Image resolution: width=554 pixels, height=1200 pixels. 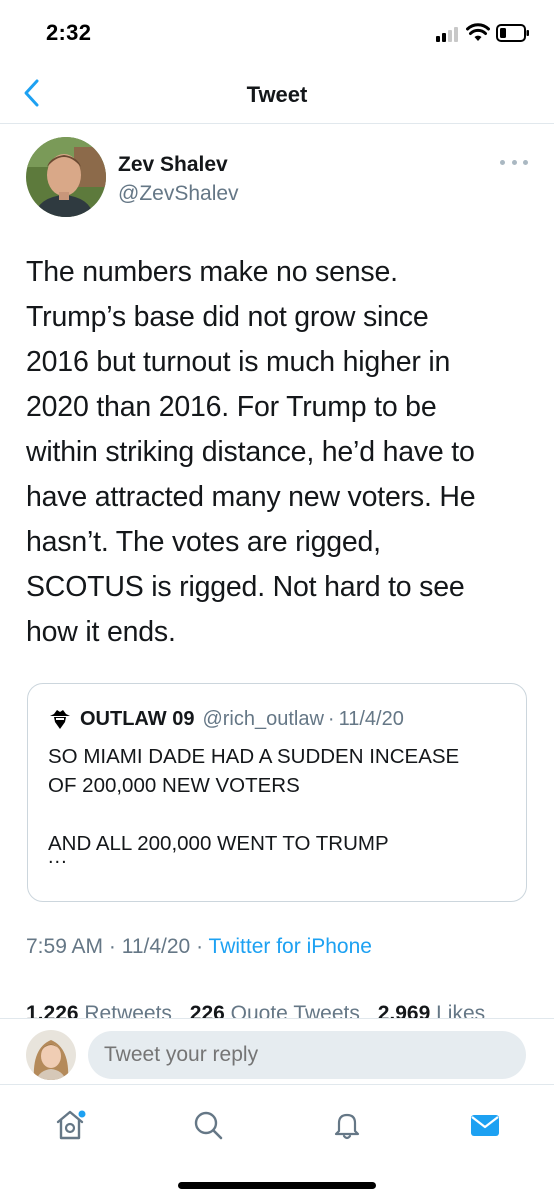 I want to click on tweet-author: Zev Shalev @ZevShalev, so click(x=277, y=179).